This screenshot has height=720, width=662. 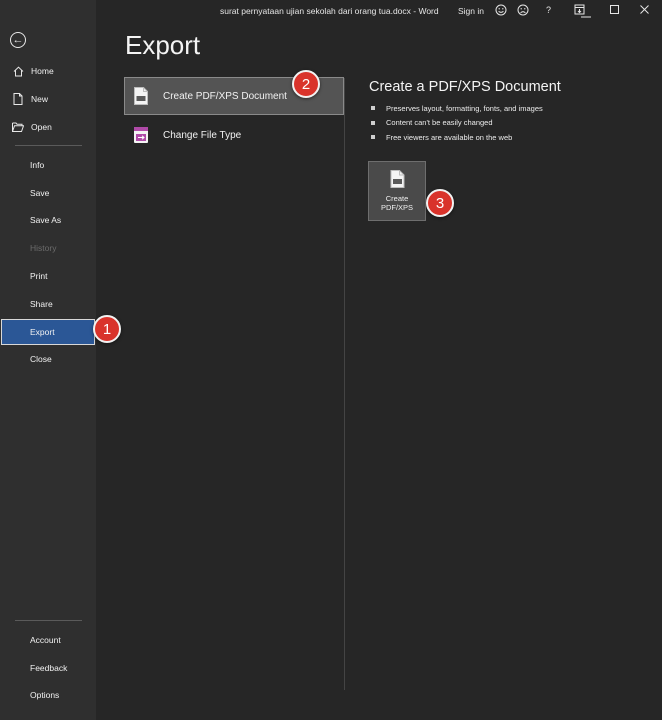 I want to click on sidebar-item-label: New, so click(x=40, y=99).